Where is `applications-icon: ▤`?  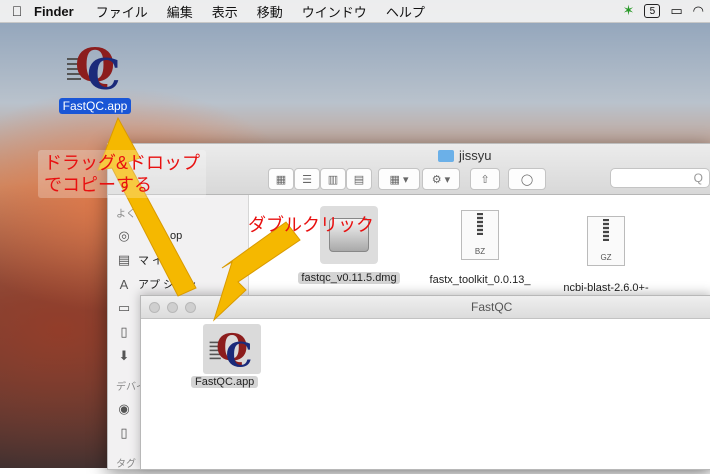
applications-icon: ▤ is located at coordinates (124, 259).